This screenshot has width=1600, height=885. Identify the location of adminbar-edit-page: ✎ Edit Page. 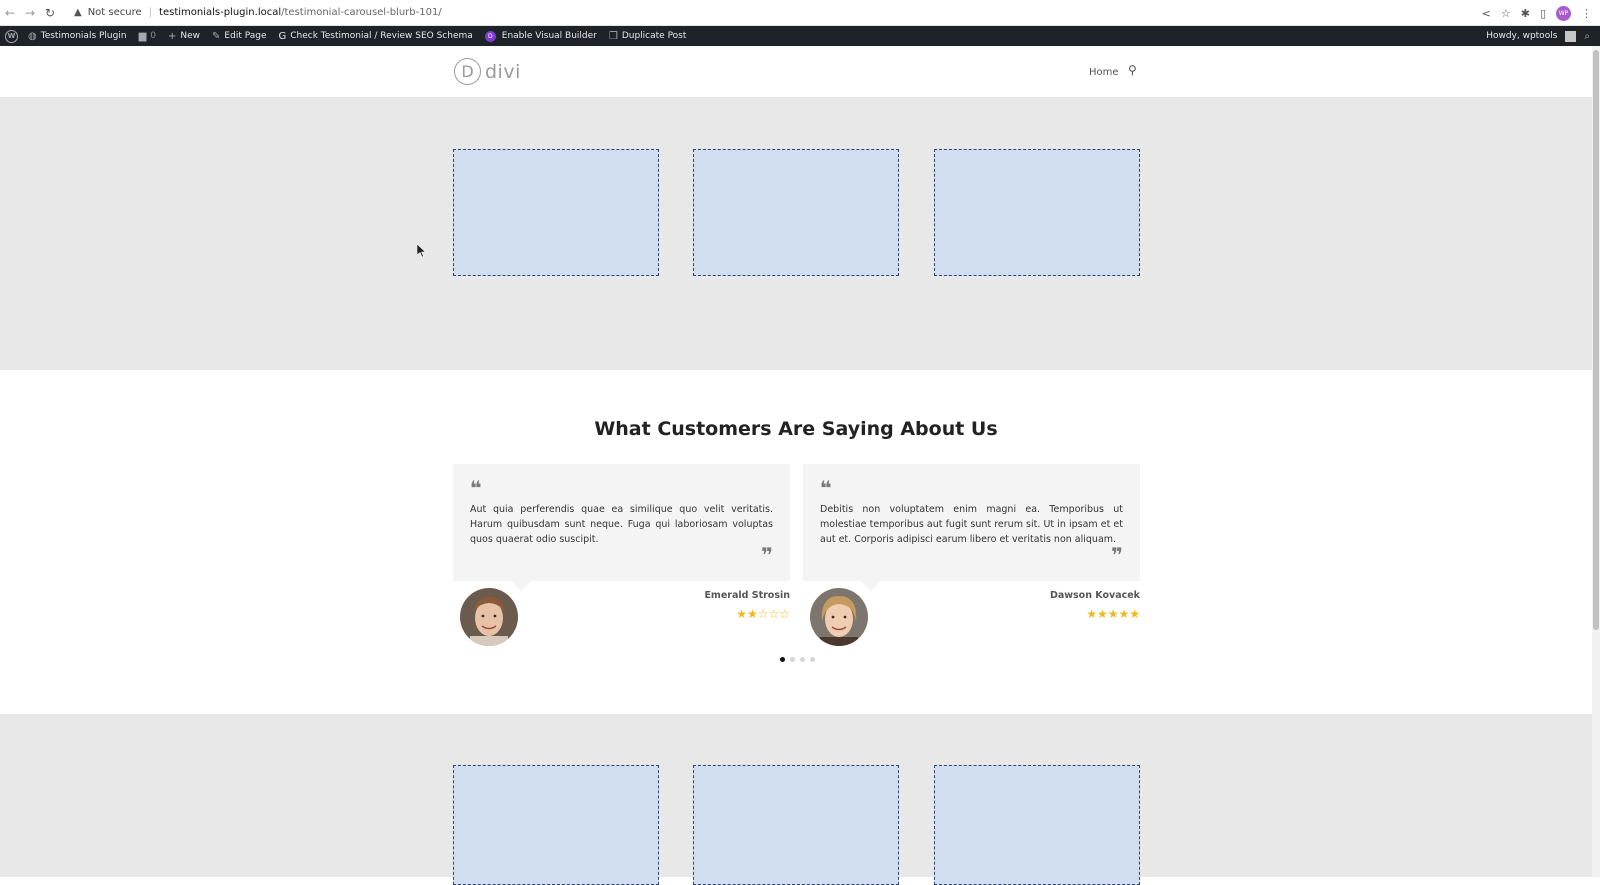
(239, 36).